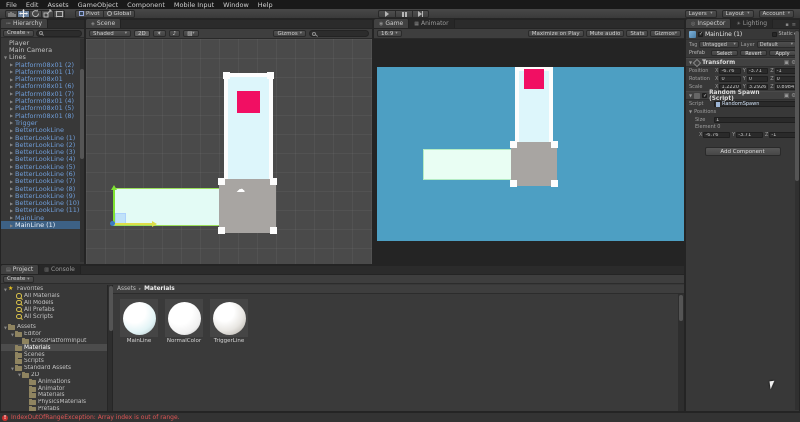 This screenshot has width=800, height=422. What do you see at coordinates (247, 206) in the screenshot?
I see `scene-gray-block` at bounding box center [247, 206].